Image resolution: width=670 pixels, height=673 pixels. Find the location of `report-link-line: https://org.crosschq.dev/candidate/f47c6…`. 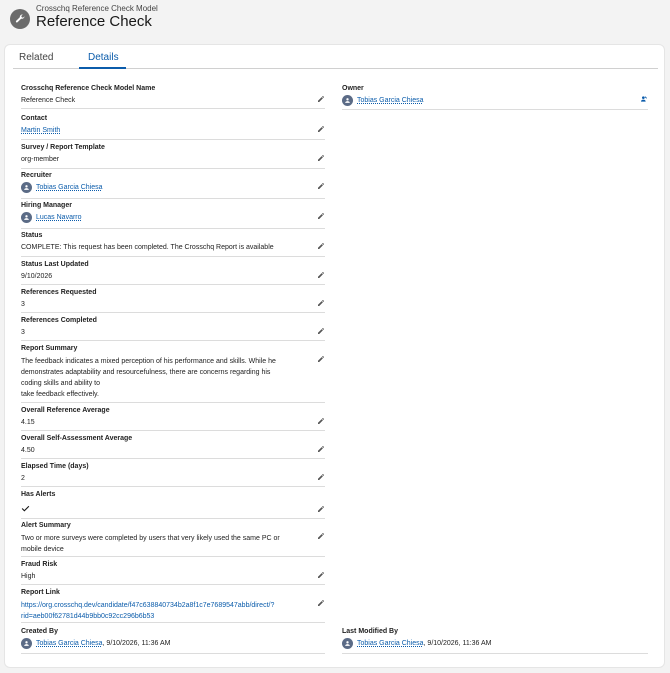

report-link-line: https://org.crosschq.dev/candidate/f47c6… is located at coordinates (147, 605).